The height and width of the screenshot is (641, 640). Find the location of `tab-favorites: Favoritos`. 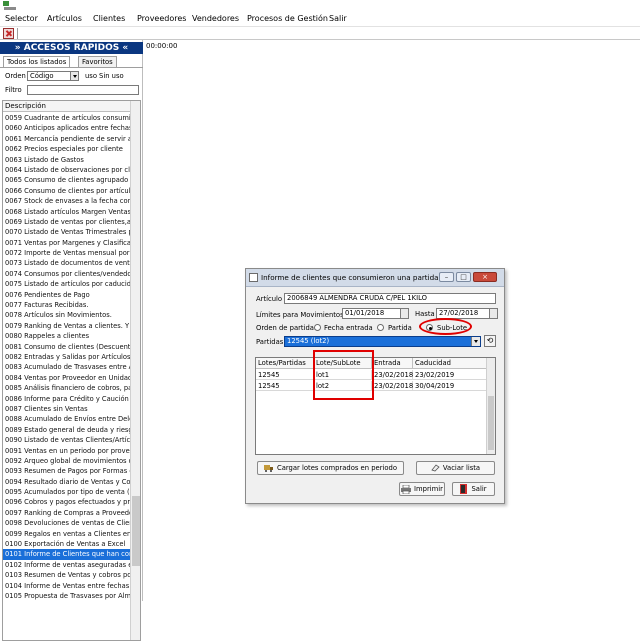

tab-favorites: Favoritos is located at coordinates (97, 61).